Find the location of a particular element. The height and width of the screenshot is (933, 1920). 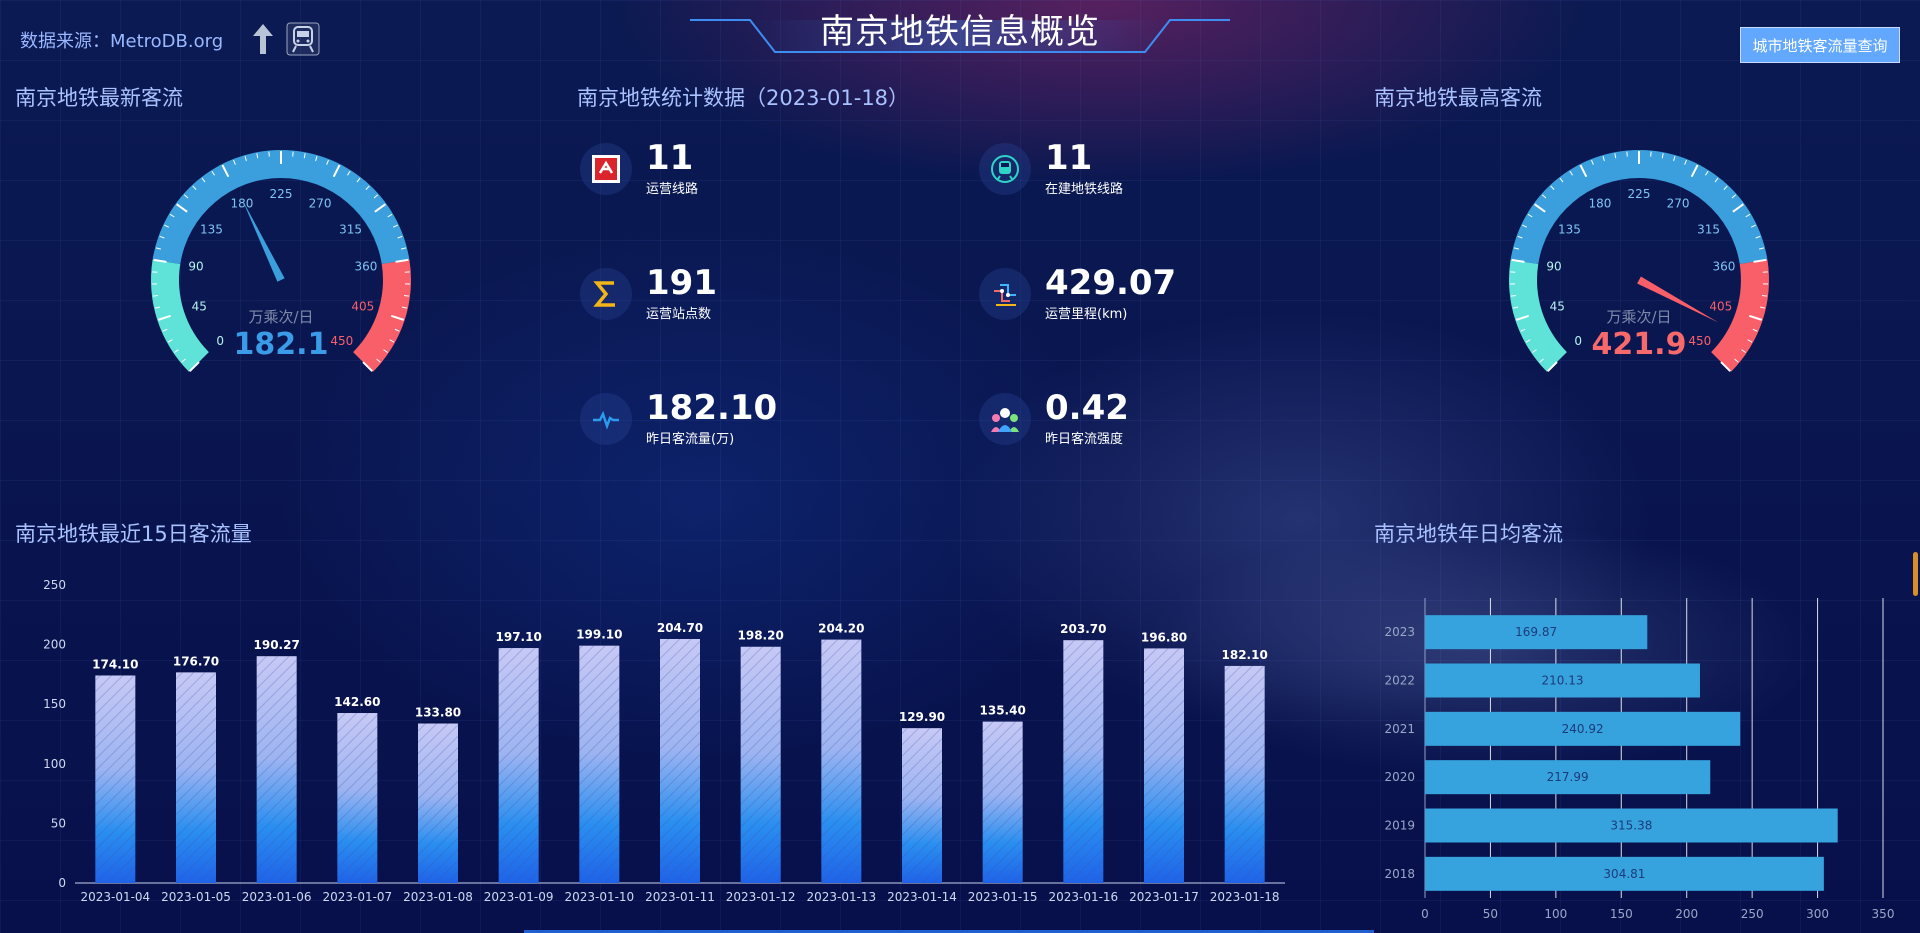

max-gauge-tick-label: 0 is located at coordinates (1578, 341).